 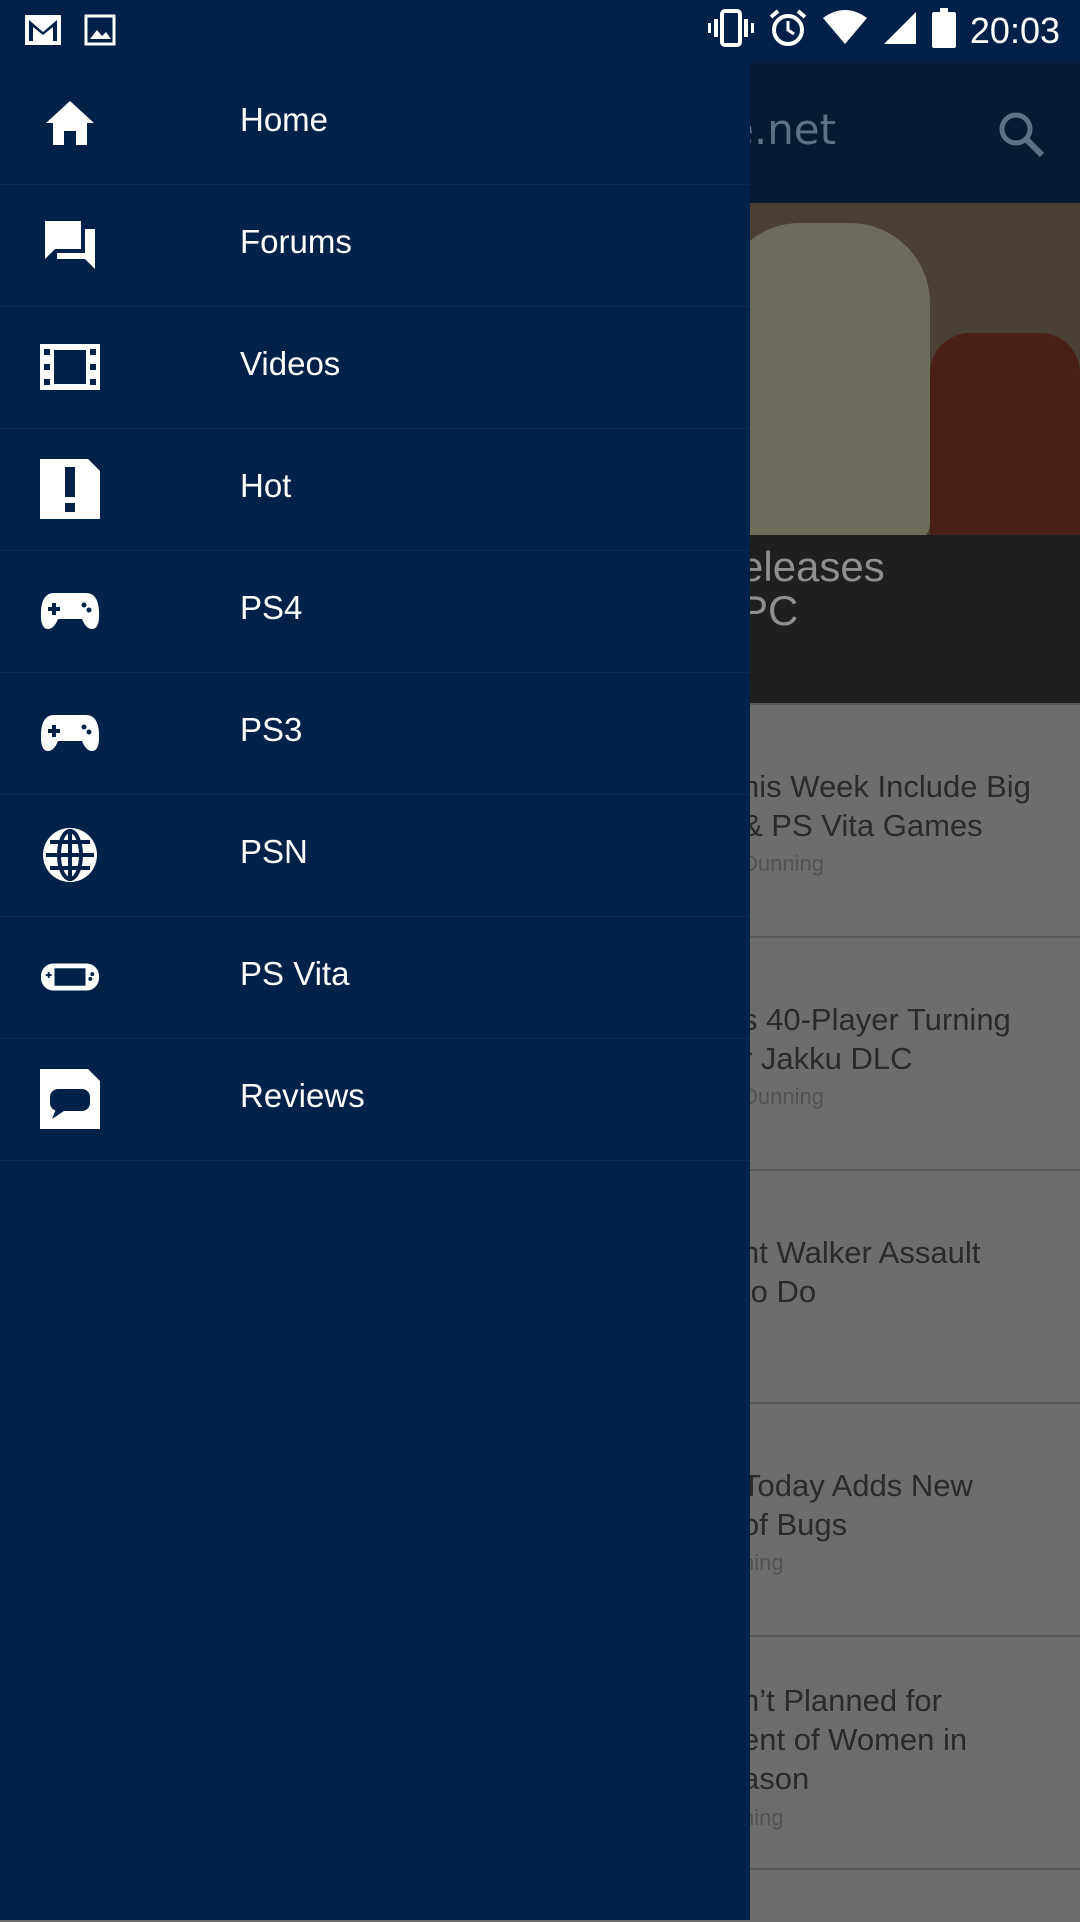 What do you see at coordinates (375, 612) in the screenshot?
I see `drawer-item-ps4: PS4` at bounding box center [375, 612].